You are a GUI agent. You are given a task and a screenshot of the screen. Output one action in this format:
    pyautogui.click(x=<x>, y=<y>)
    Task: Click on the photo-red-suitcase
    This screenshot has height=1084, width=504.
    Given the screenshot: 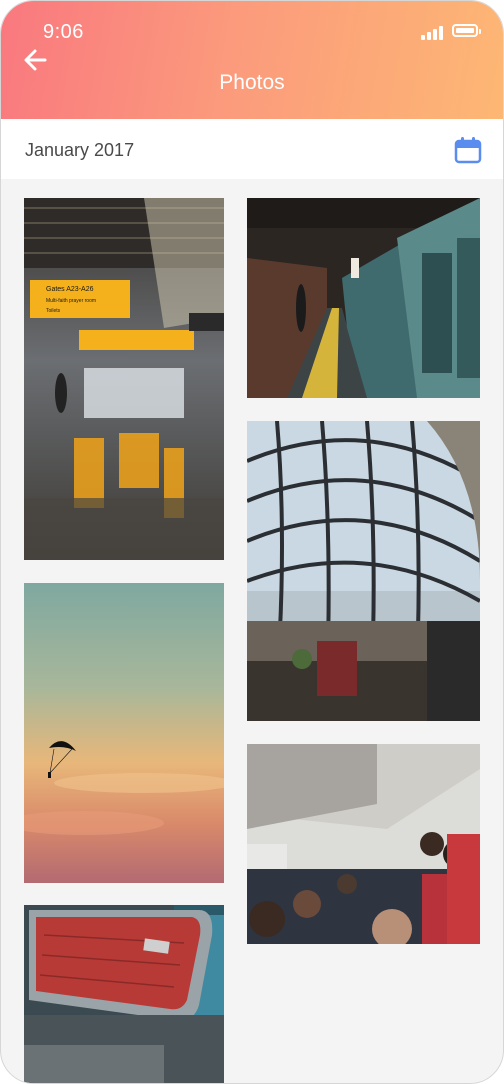 What is the action you would take?
    pyautogui.click(x=124, y=994)
    